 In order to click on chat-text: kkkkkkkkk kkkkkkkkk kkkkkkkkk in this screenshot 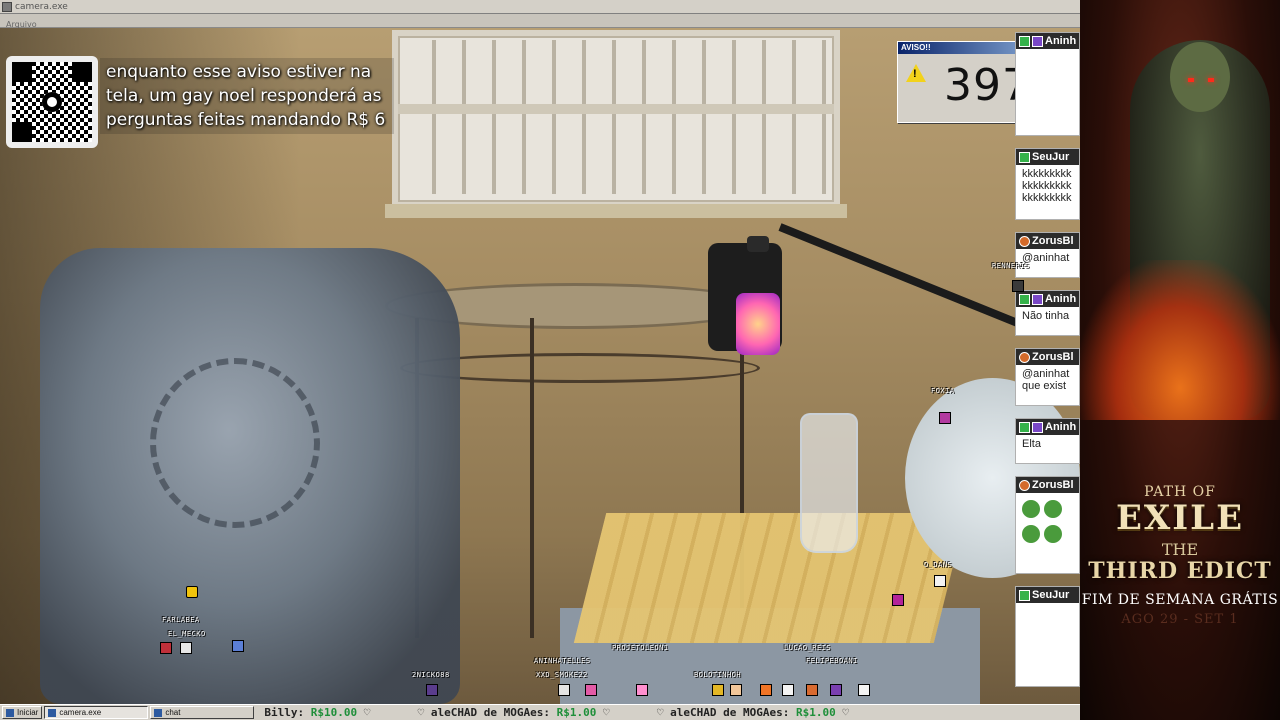, I will do `click(1047, 186)`.